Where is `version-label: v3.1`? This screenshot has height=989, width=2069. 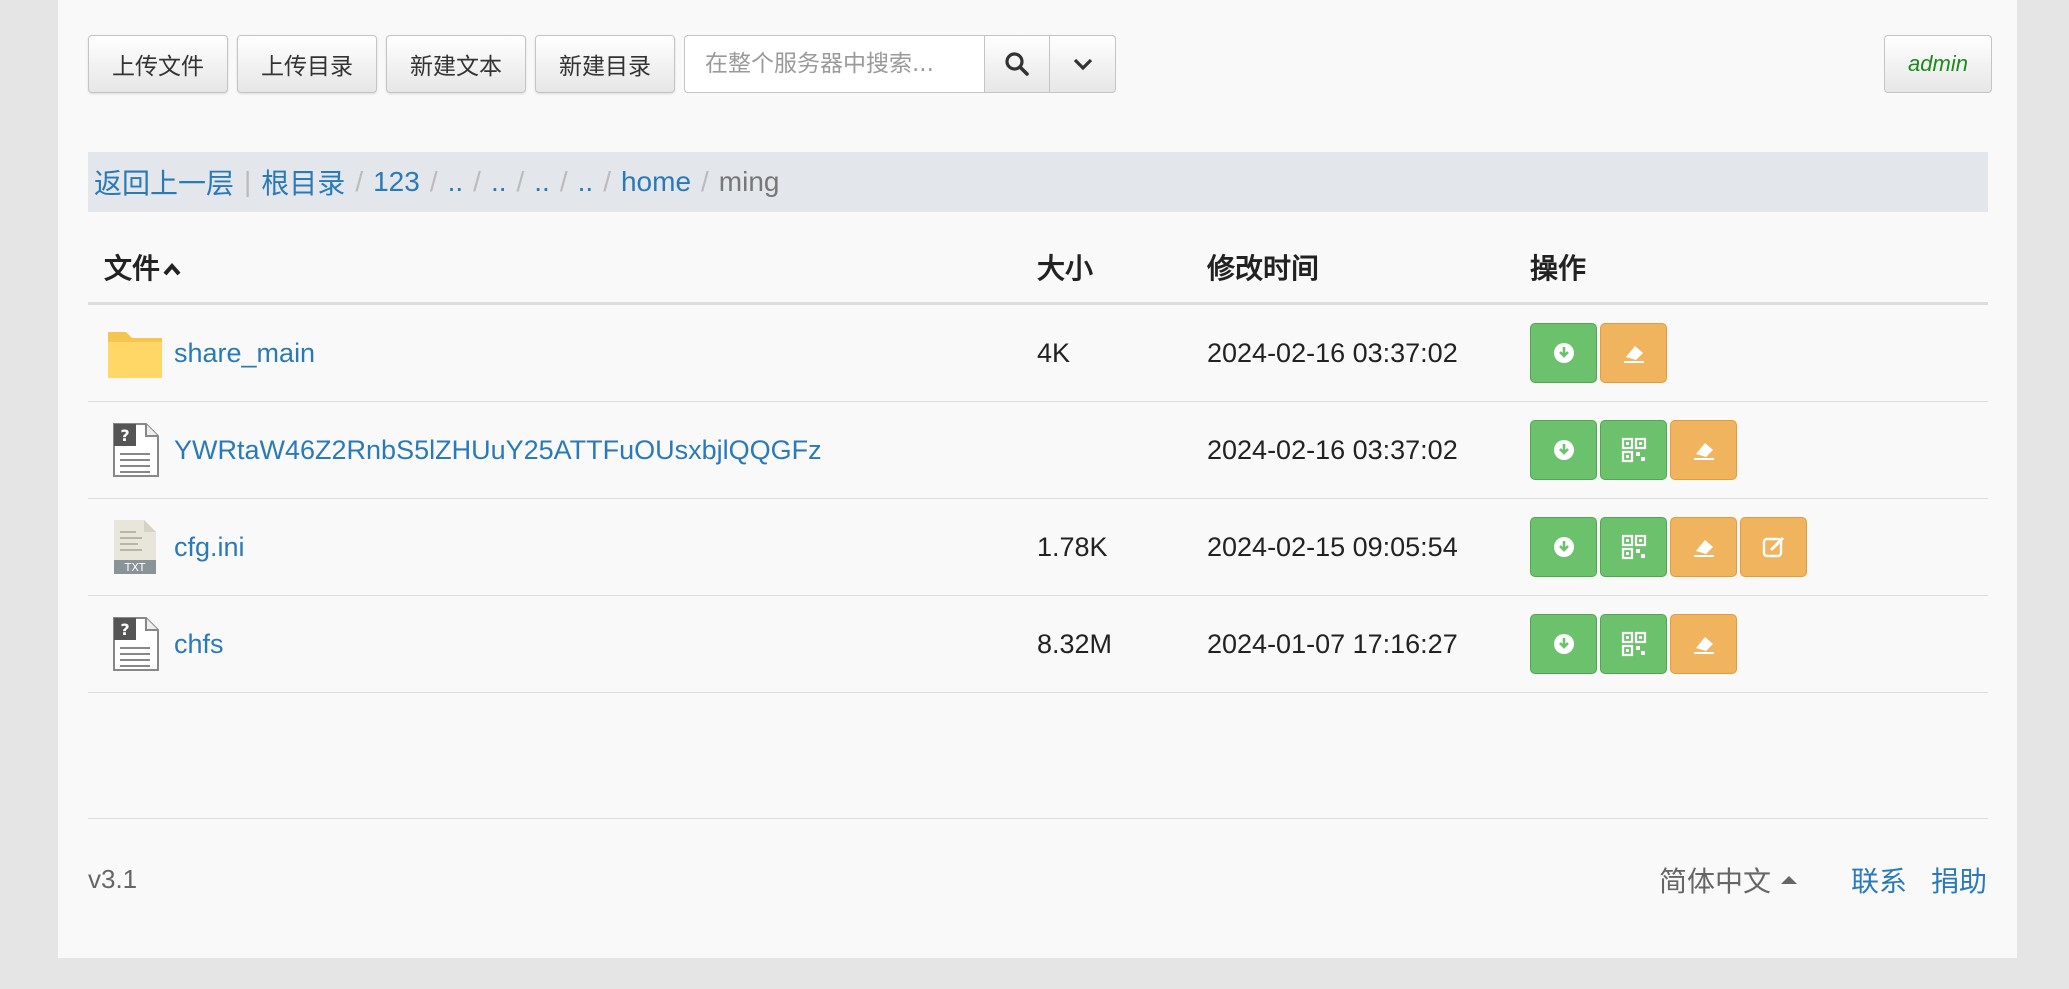 version-label: v3.1 is located at coordinates (113, 879).